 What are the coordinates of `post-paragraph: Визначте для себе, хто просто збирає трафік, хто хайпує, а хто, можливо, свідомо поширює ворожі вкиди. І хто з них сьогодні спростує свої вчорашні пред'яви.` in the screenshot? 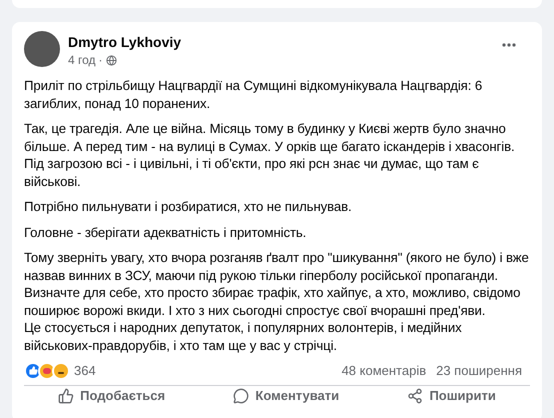 It's located at (273, 301).